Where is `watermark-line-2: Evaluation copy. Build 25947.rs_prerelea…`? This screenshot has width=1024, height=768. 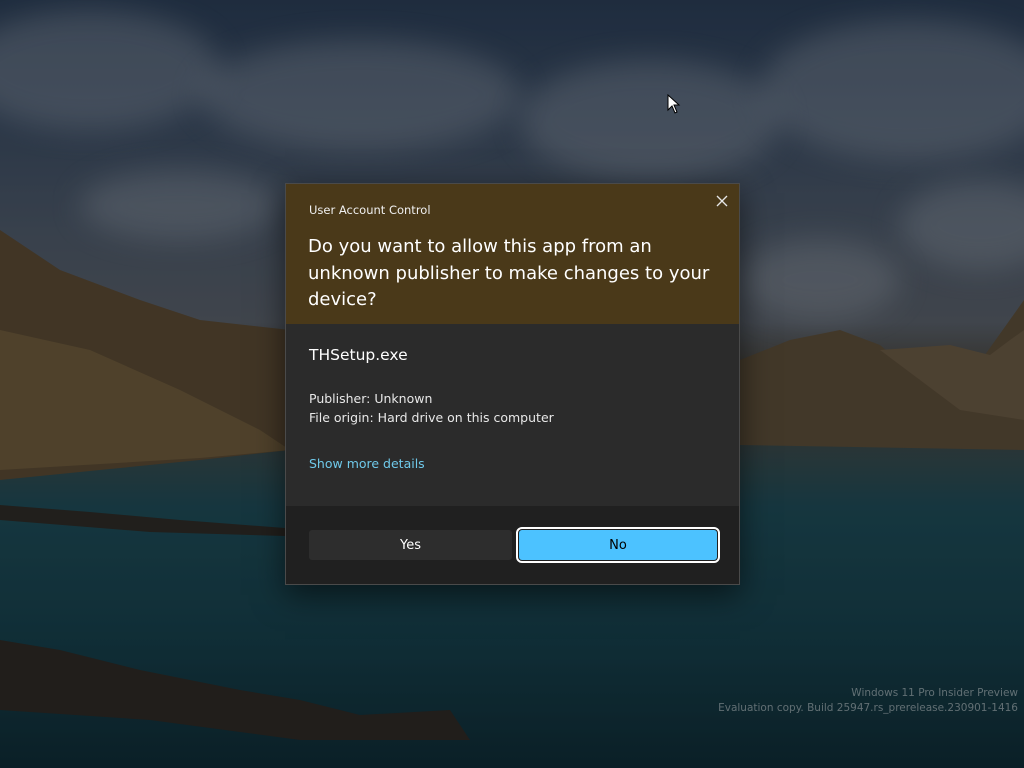 watermark-line-2: Evaluation copy. Build 25947.rs_prerelea… is located at coordinates (868, 708).